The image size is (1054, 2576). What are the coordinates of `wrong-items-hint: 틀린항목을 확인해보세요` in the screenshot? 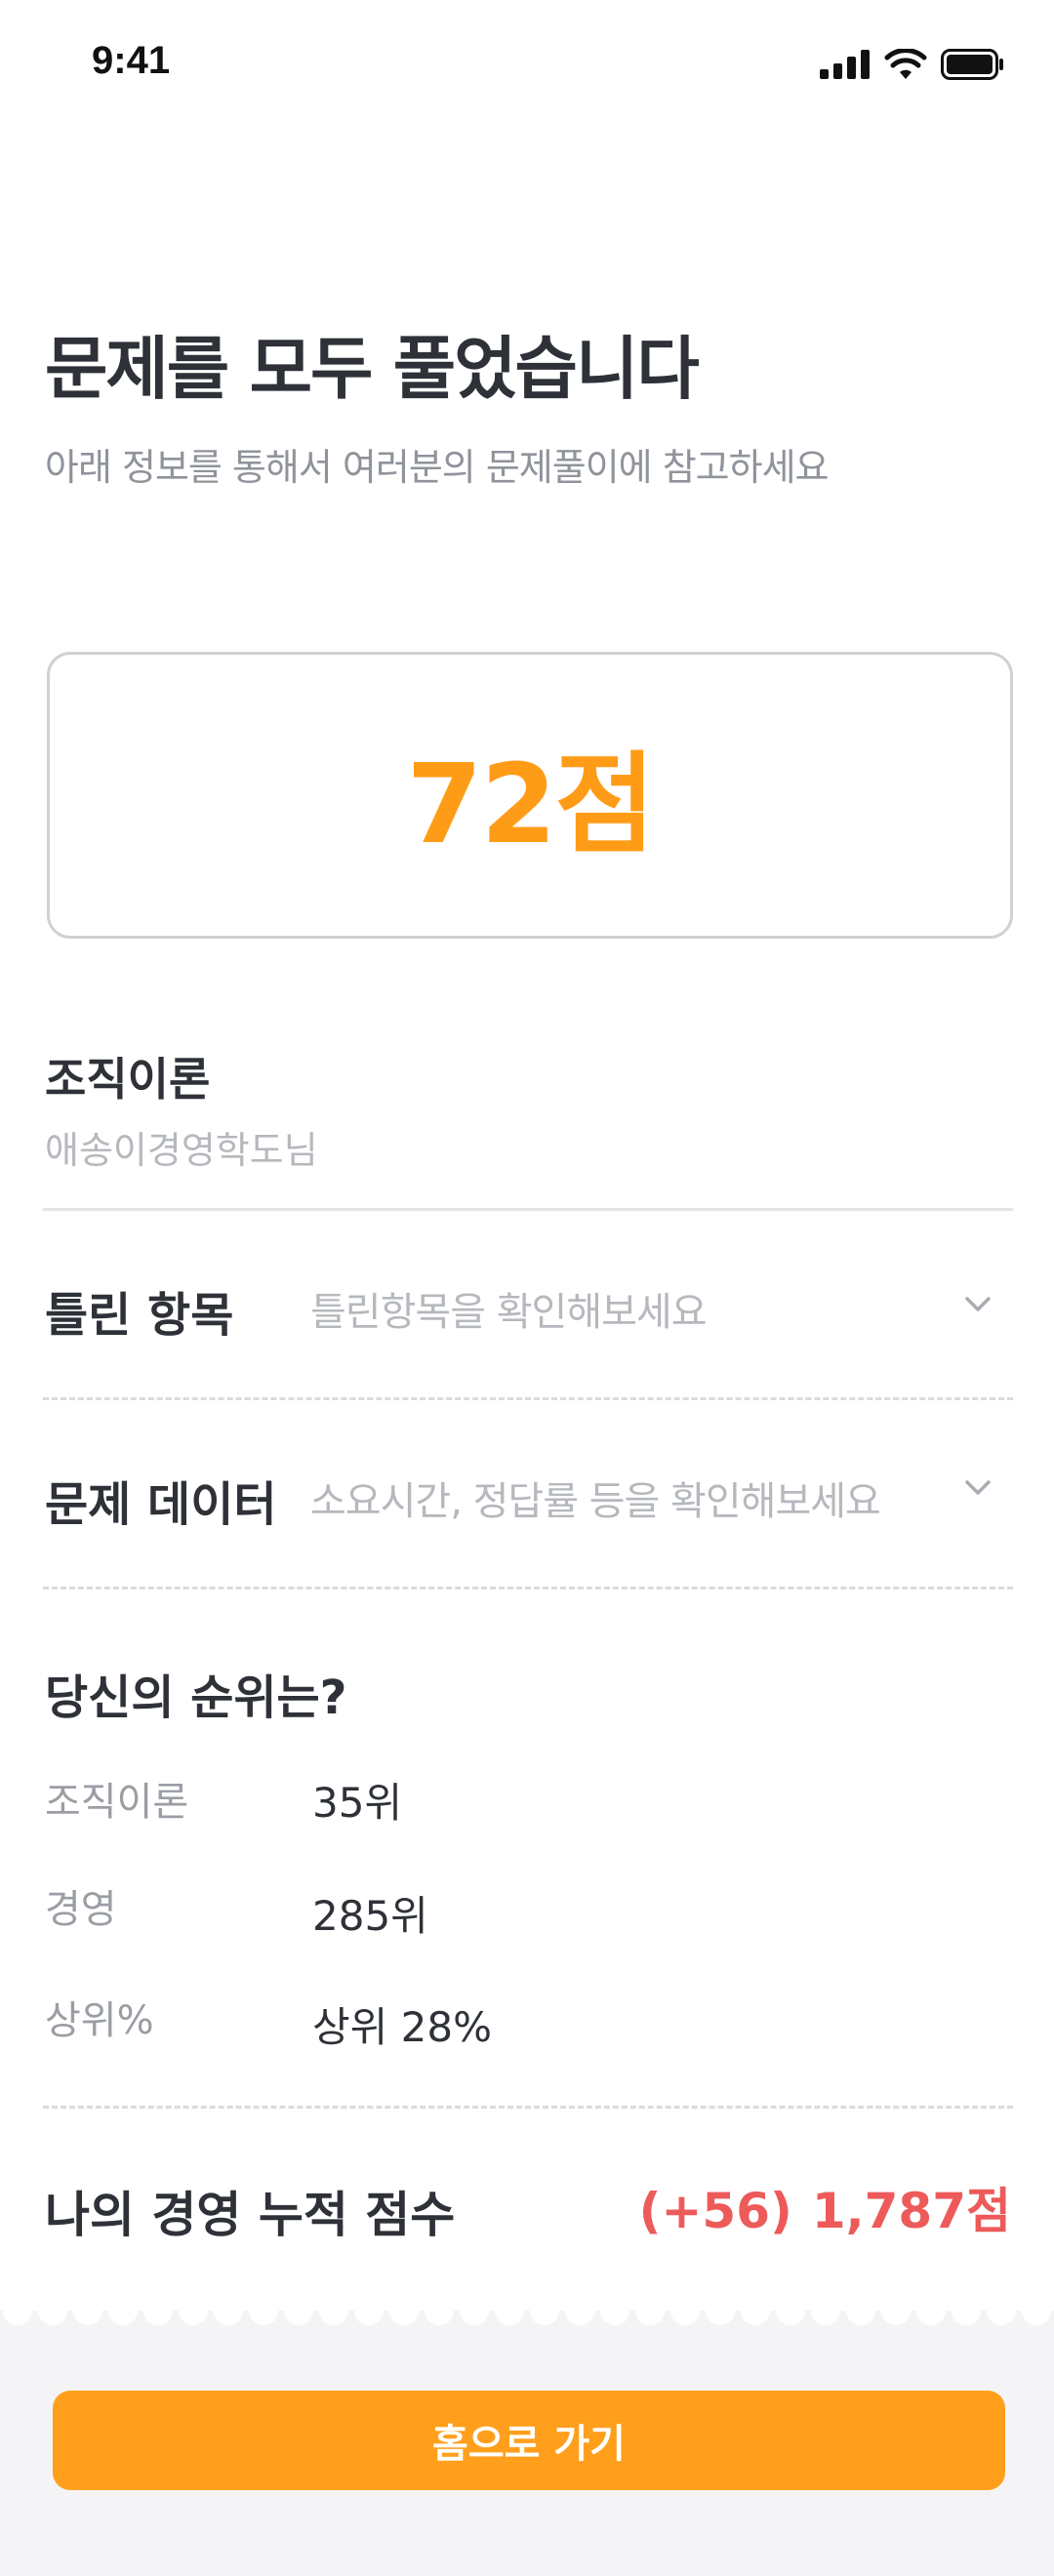 It's located at (509, 1312).